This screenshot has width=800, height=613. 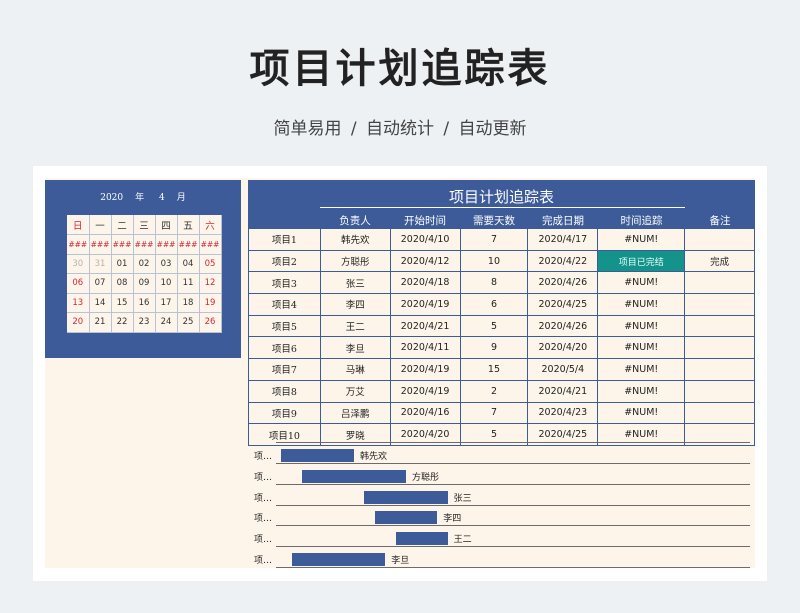 What do you see at coordinates (425, 261) in the screenshot?
I see `start-date-cell: 2020/4/12` at bounding box center [425, 261].